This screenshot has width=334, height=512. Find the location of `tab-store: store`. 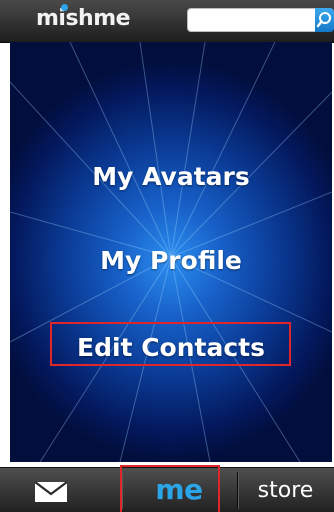

tab-store: store is located at coordinates (285, 490).